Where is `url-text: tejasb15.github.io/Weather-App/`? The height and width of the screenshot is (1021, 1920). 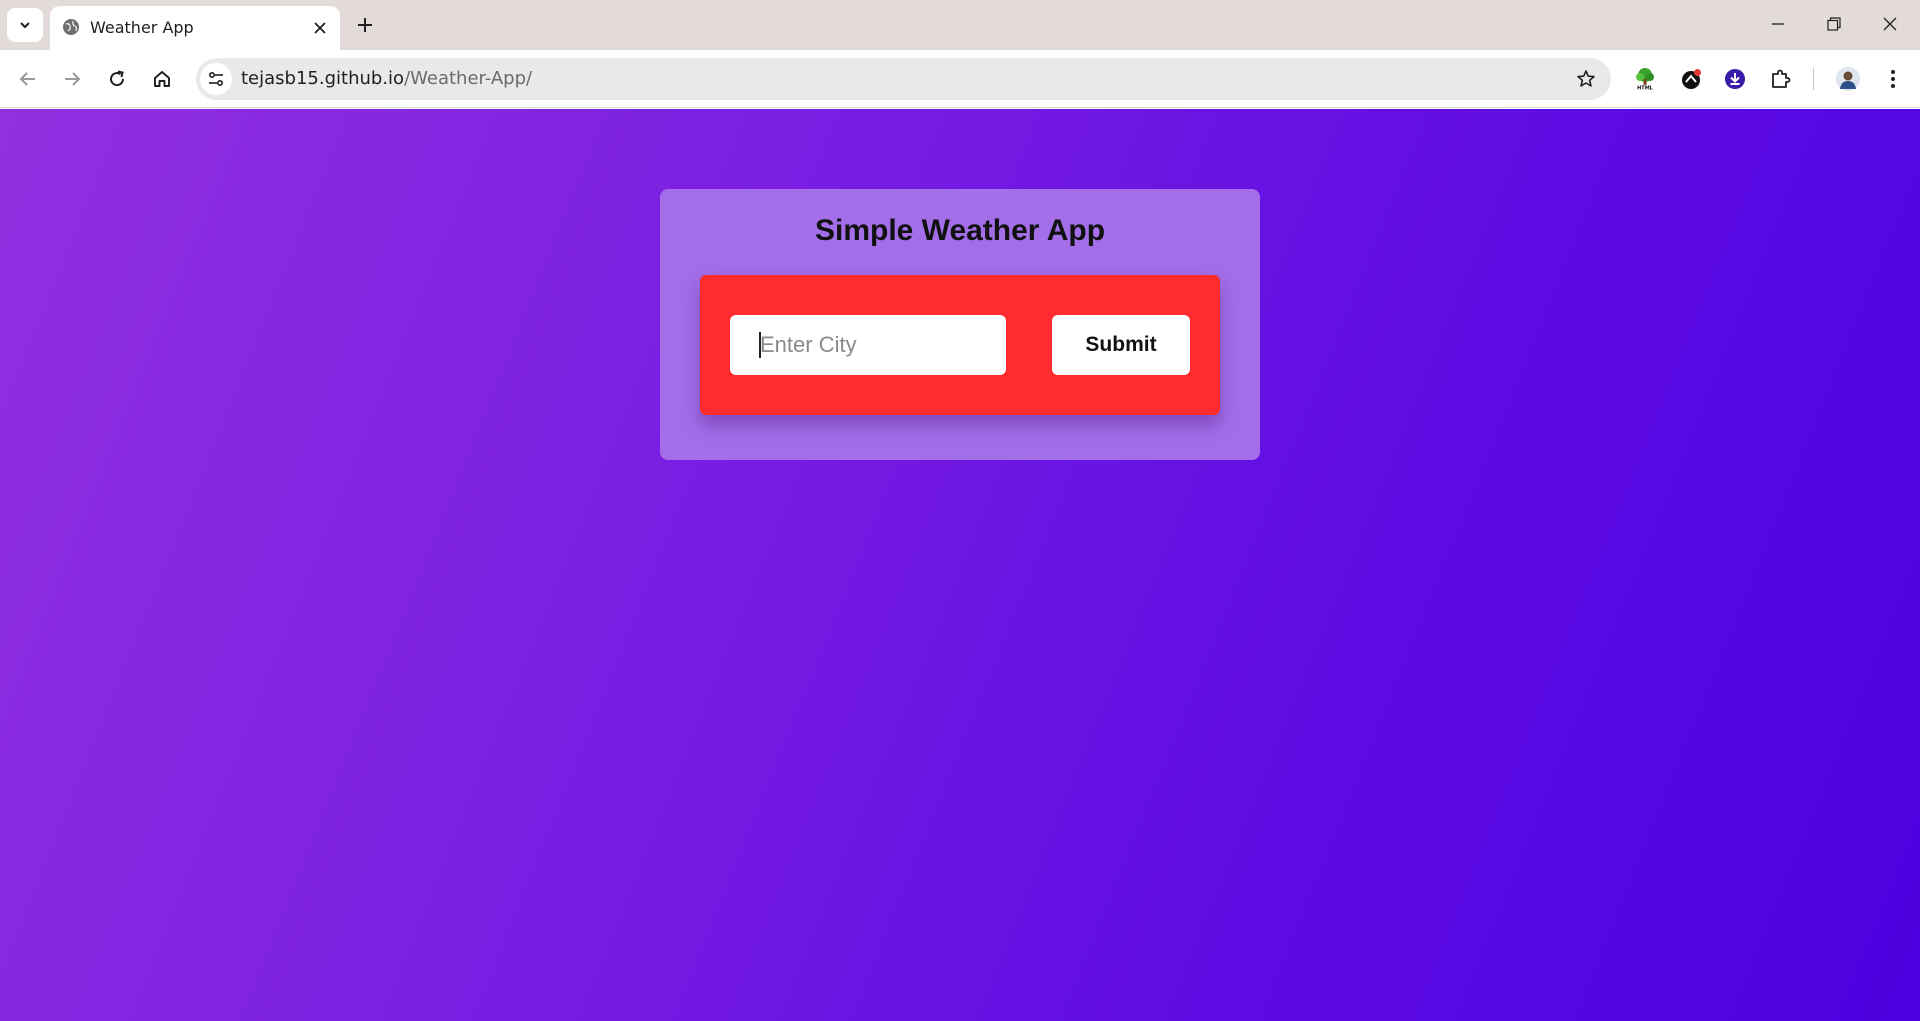 url-text: tejasb15.github.io/Weather-App/ is located at coordinates (386, 79).